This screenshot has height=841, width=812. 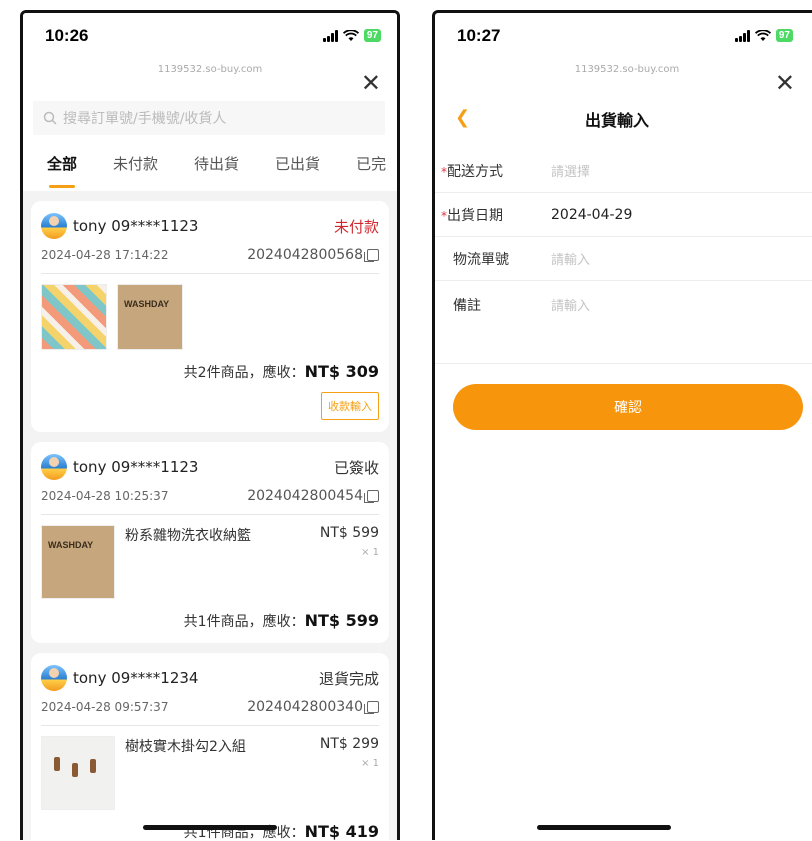 What do you see at coordinates (623, 171) in the screenshot?
I see `delivery-method-field: *配送方式 請選擇` at bounding box center [623, 171].